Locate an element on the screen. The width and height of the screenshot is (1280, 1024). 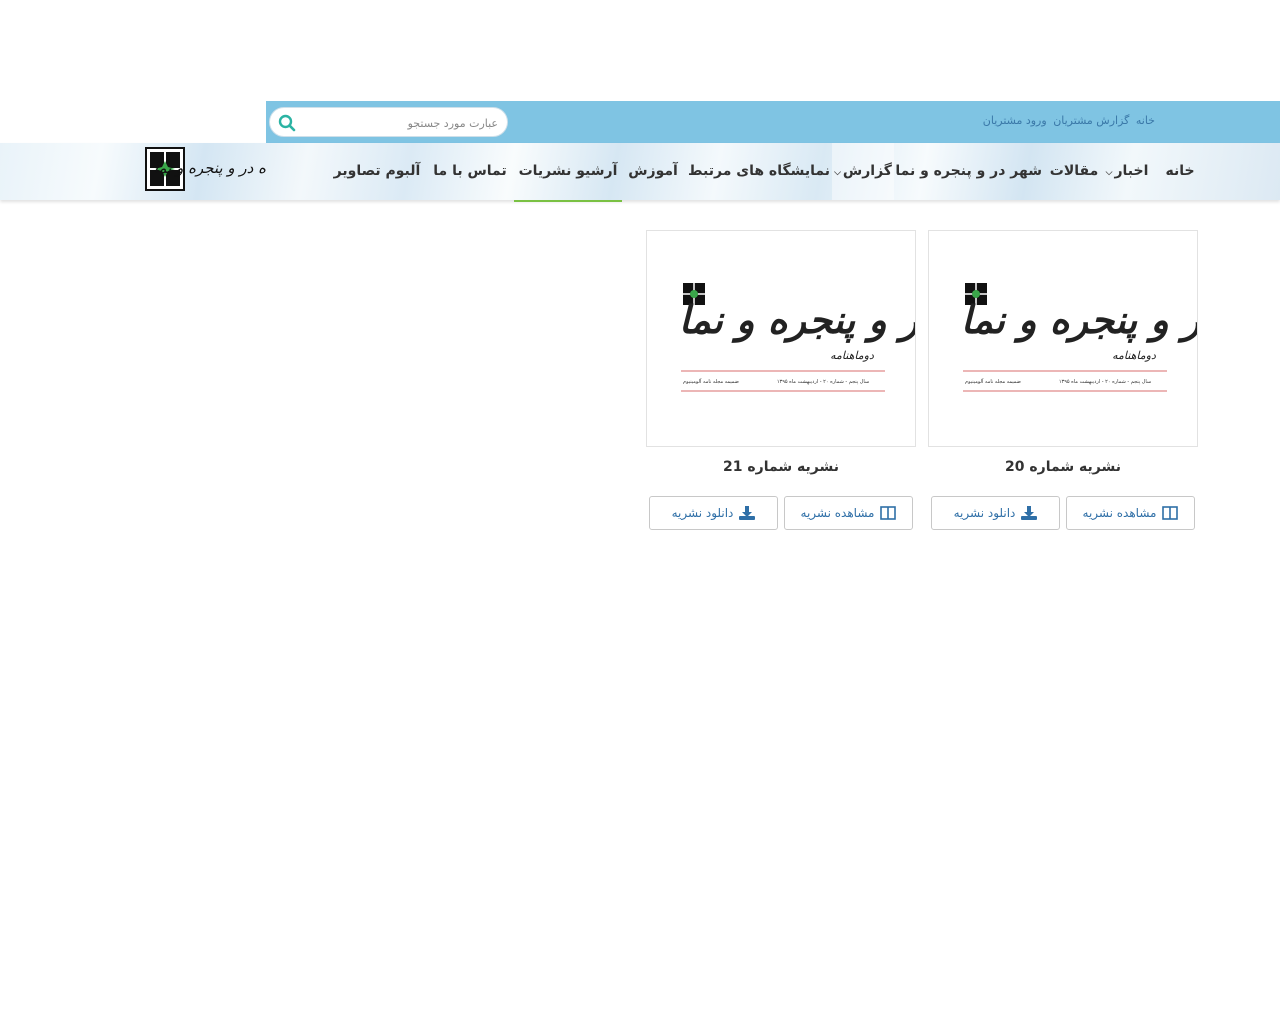
search-icon is located at coordinates (287, 123).